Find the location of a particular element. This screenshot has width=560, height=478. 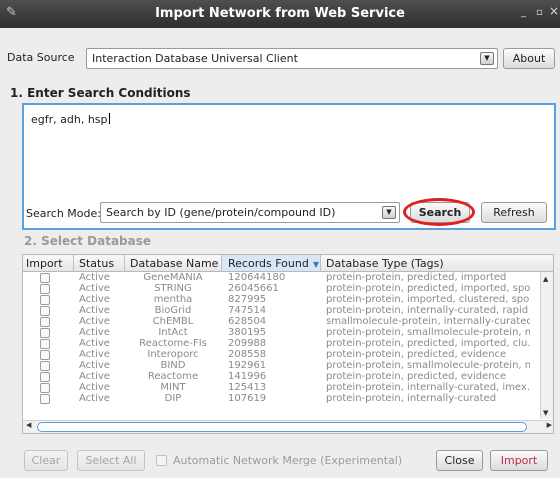

row-database-name: BIND is located at coordinates (173, 365).